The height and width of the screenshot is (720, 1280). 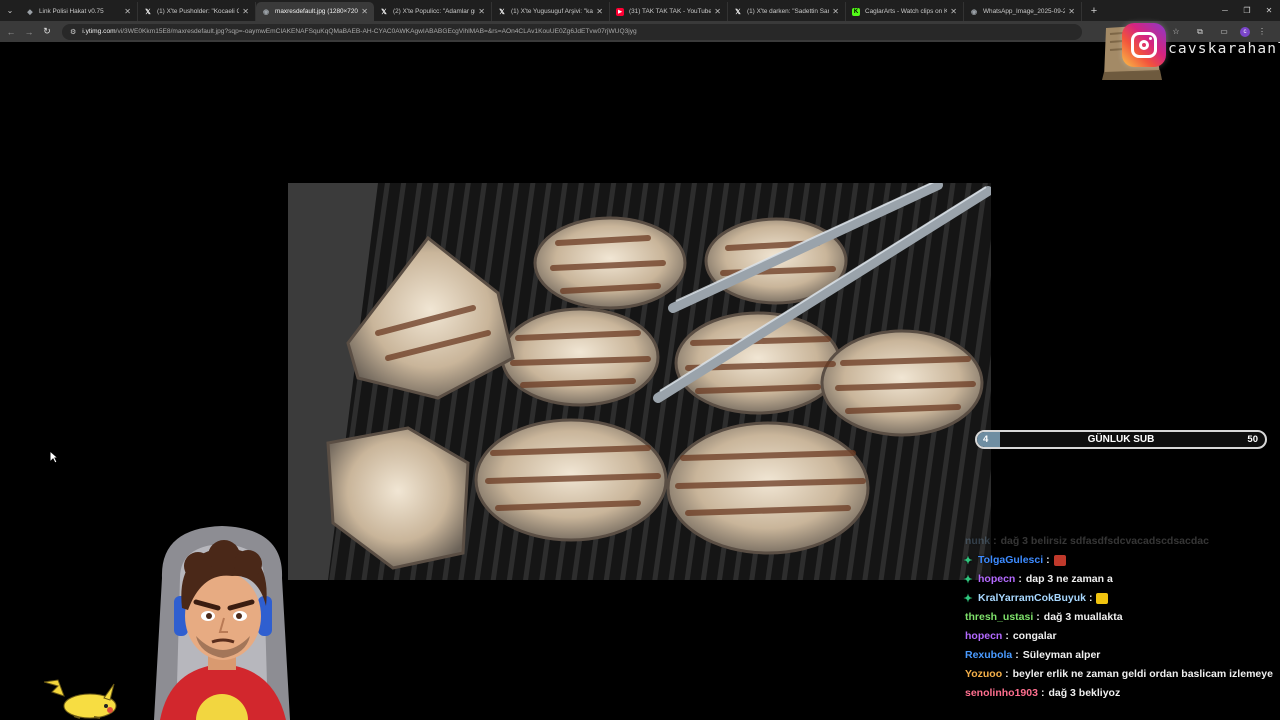 I want to click on tab-search-button: ⌄, so click(x=10, y=10).